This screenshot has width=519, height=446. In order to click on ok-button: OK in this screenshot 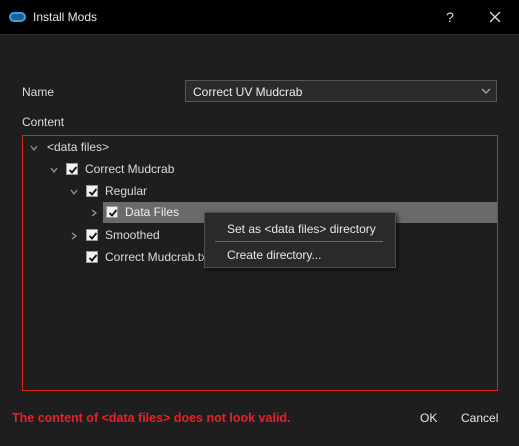, I will do `click(428, 418)`.